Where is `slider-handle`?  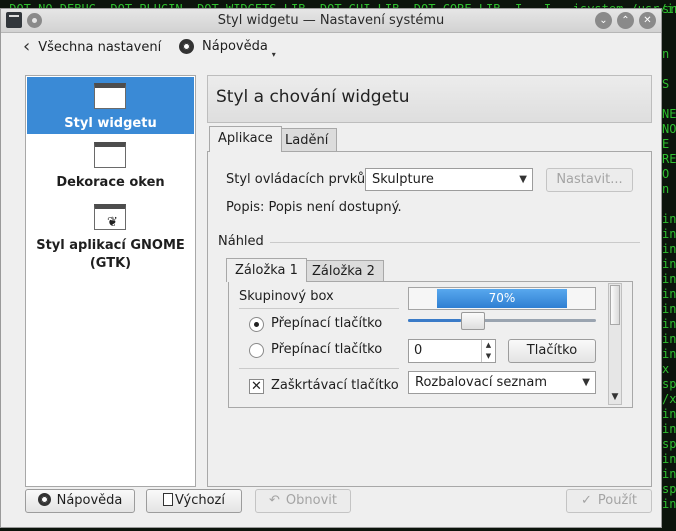
slider-handle is located at coordinates (473, 321).